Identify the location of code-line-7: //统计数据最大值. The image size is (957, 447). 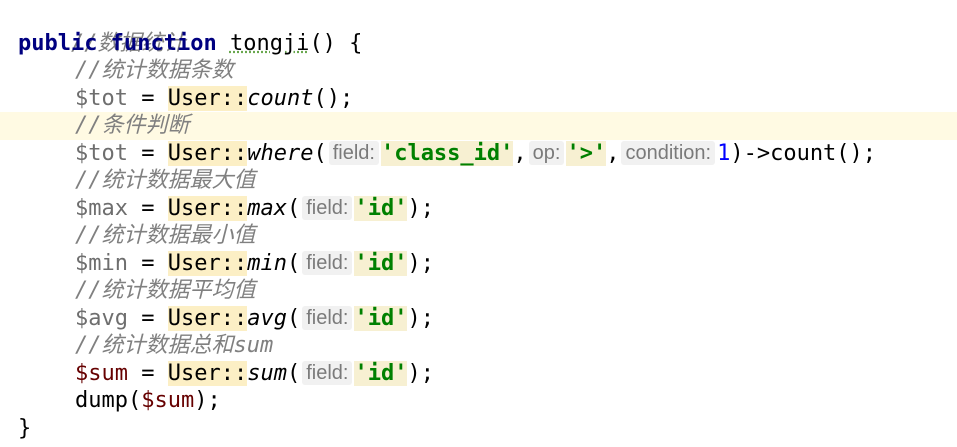
(478, 181).